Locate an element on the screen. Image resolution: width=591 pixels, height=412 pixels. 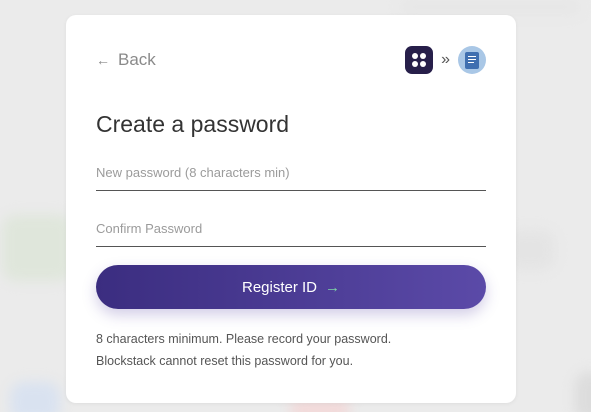
back-button: ← Back is located at coordinates (126, 60).